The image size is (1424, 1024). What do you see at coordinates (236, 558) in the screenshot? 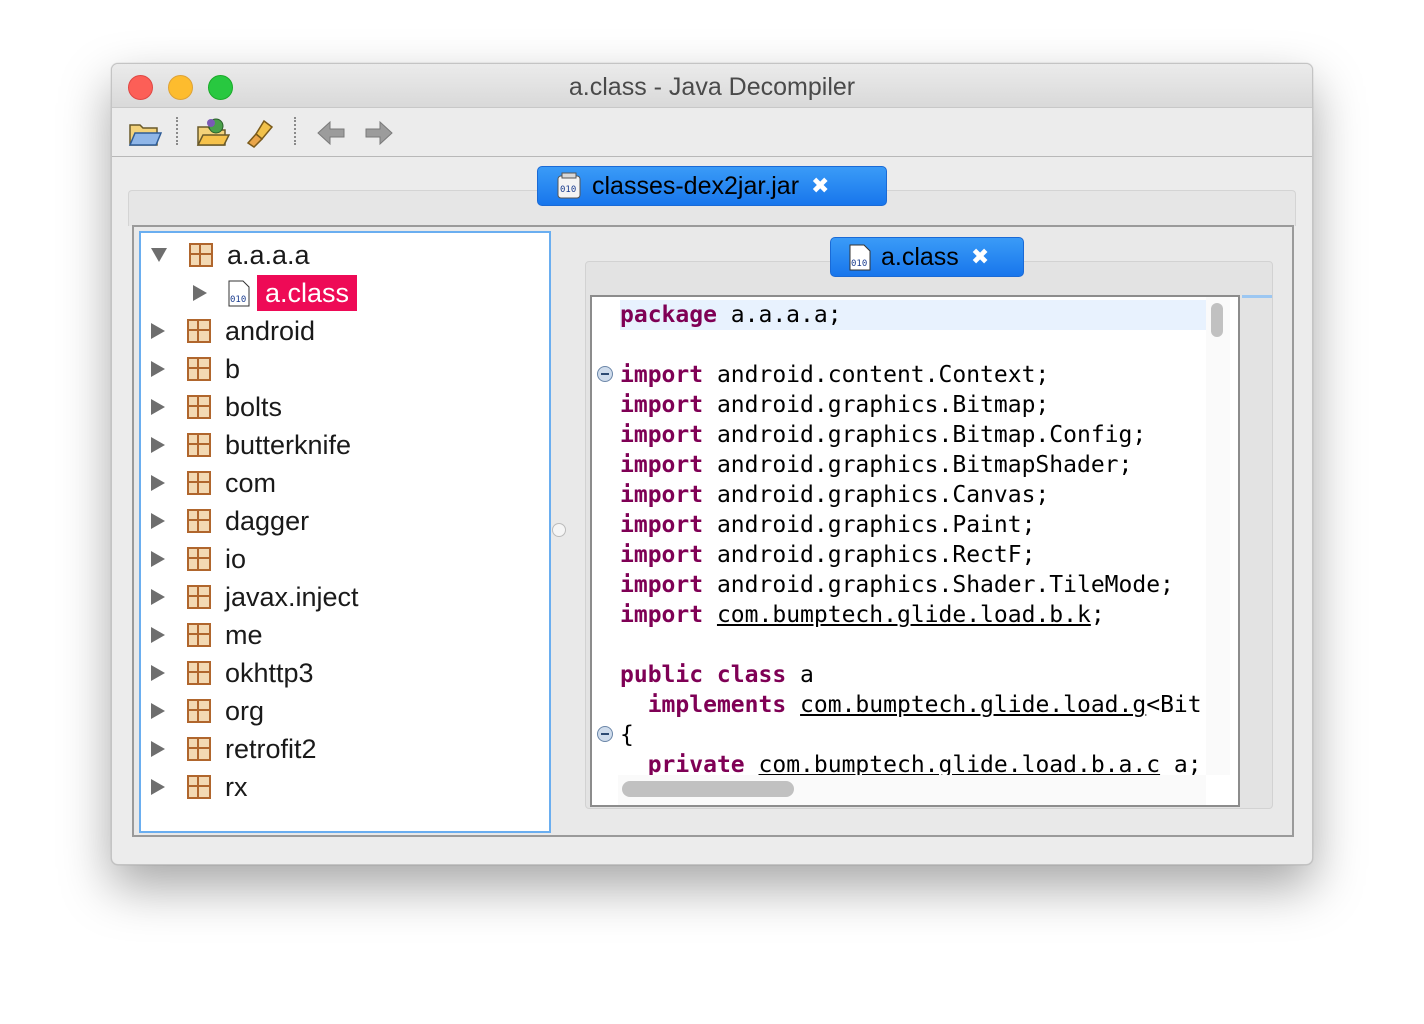
I see `tree-item-label: io` at bounding box center [236, 558].